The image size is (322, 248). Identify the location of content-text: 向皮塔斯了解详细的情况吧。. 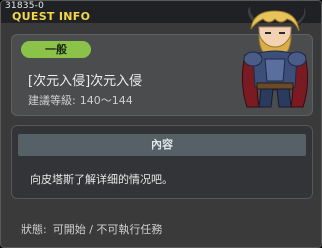
(101, 179).